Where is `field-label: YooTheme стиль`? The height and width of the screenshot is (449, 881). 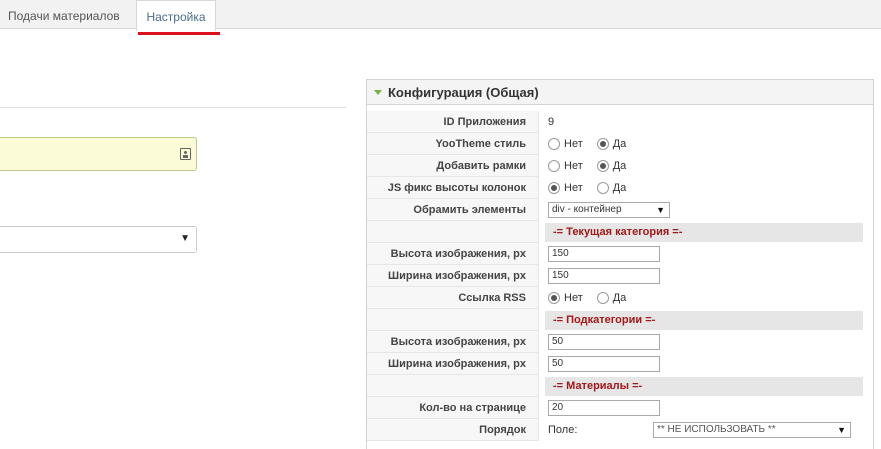
field-label: YooTheme стиль is located at coordinates (453, 144).